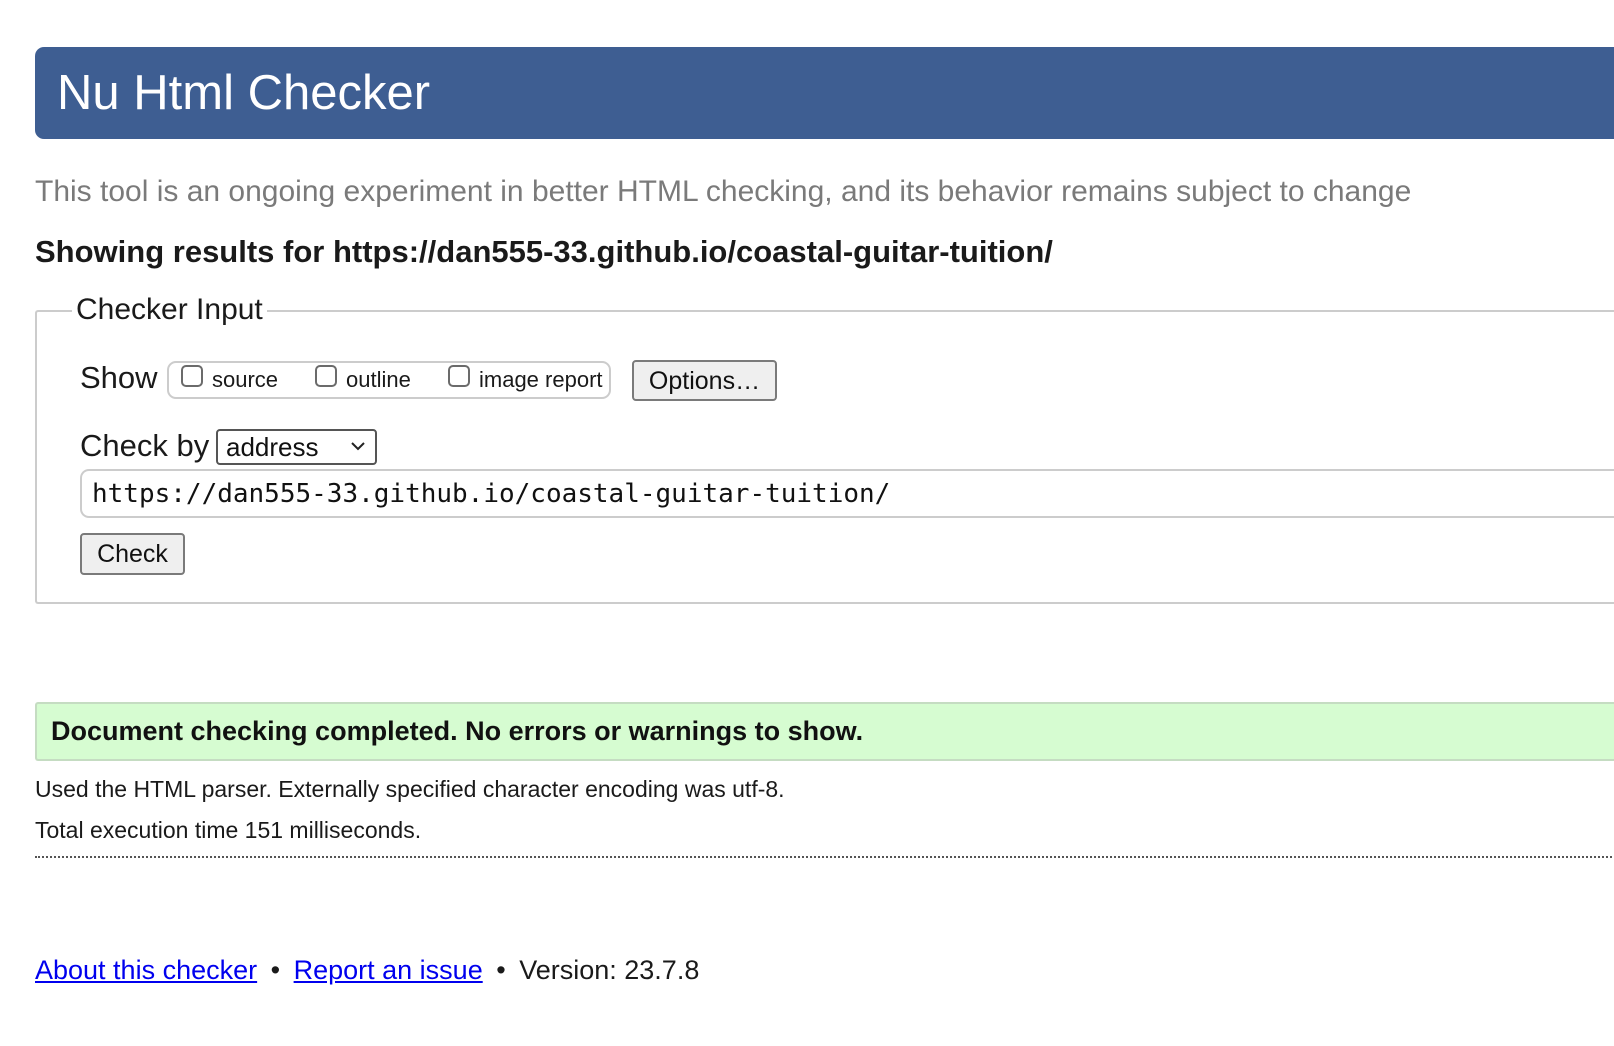 This screenshot has height=1046, width=1614. What do you see at coordinates (169, 310) in the screenshot?
I see `checker-input-legend: Checker Input` at bounding box center [169, 310].